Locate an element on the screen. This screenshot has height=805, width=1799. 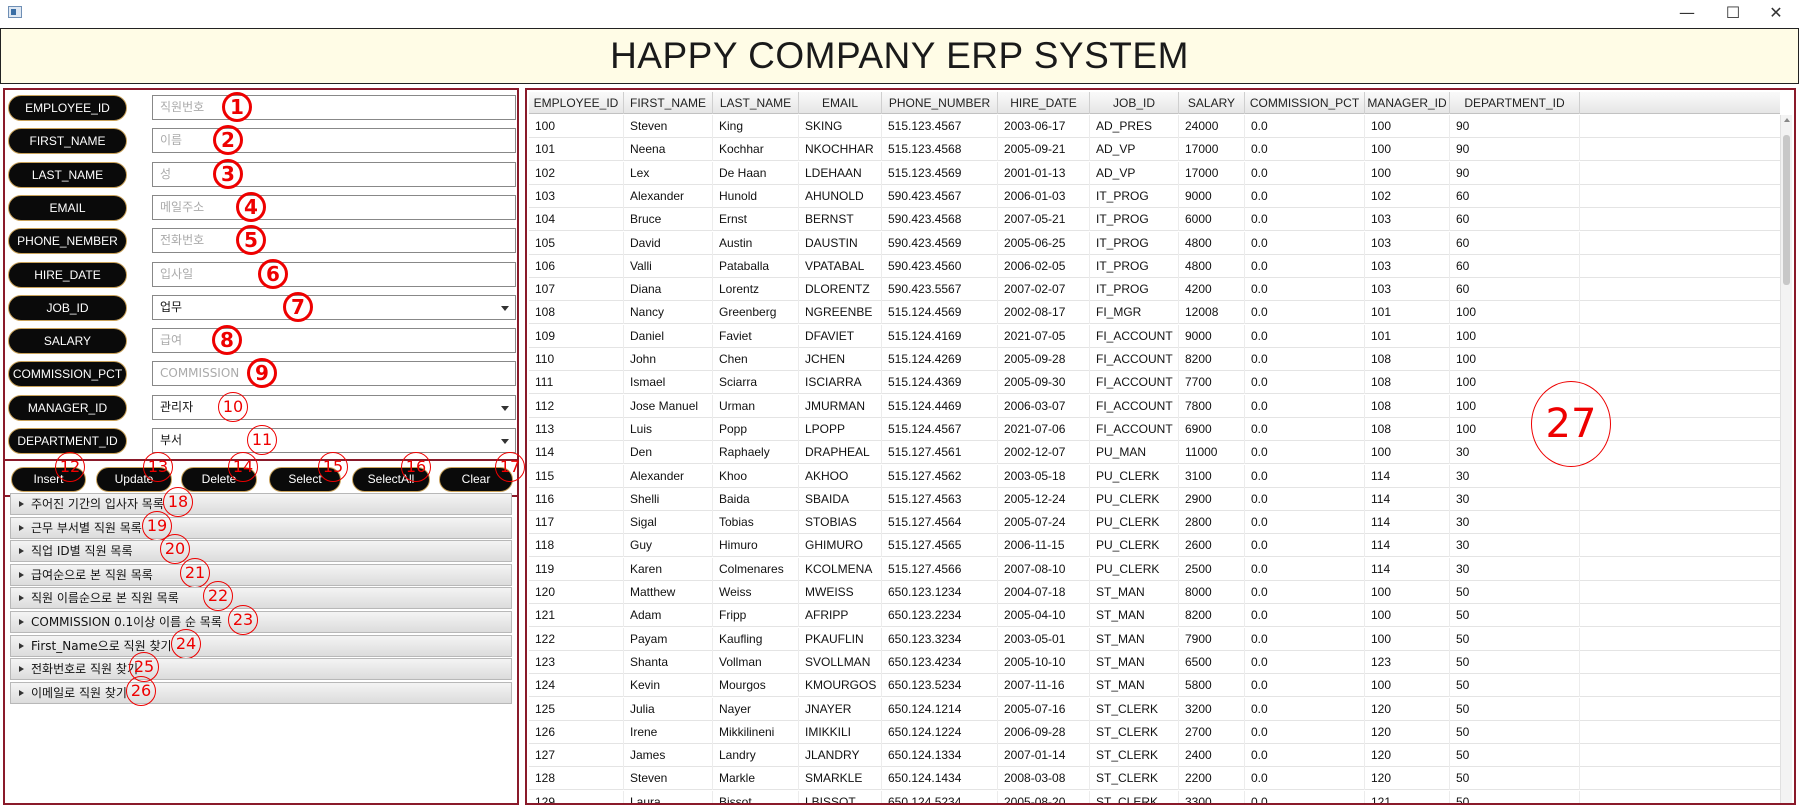
column-header-hire-date: HIRE_DATE is located at coordinates (1044, 103).